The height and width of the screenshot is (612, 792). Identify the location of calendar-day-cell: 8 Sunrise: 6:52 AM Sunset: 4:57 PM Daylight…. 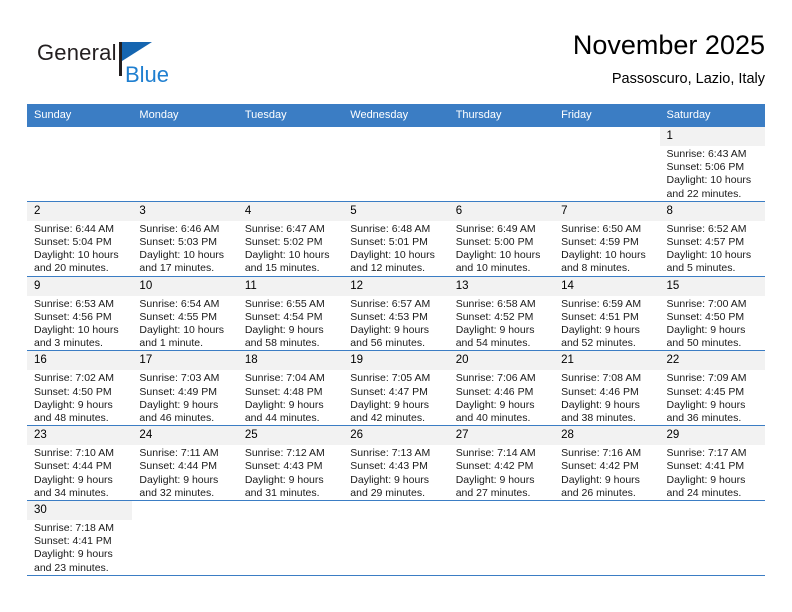
(712, 238).